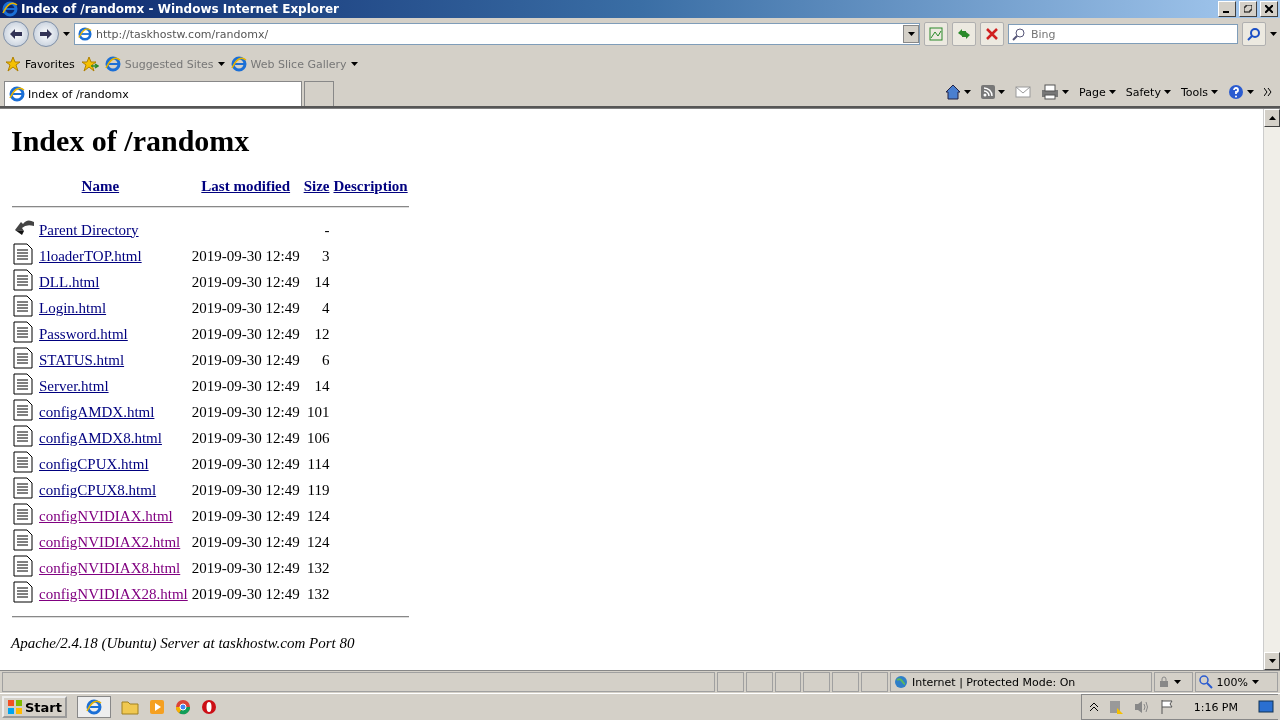 The height and width of the screenshot is (720, 1280). What do you see at coordinates (98, 489) in the screenshot?
I see `file-link: configCPUX8.html` at bounding box center [98, 489].